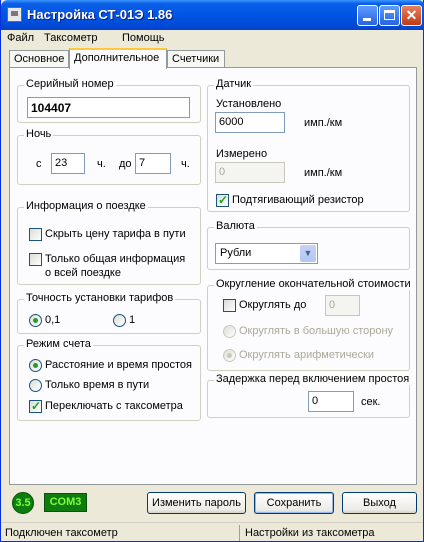 The width and height of the screenshot is (424, 542). Describe the element at coordinates (100, 14) in the screenshot. I see `window-title: Настройка СТ-01Э 1.86` at that location.